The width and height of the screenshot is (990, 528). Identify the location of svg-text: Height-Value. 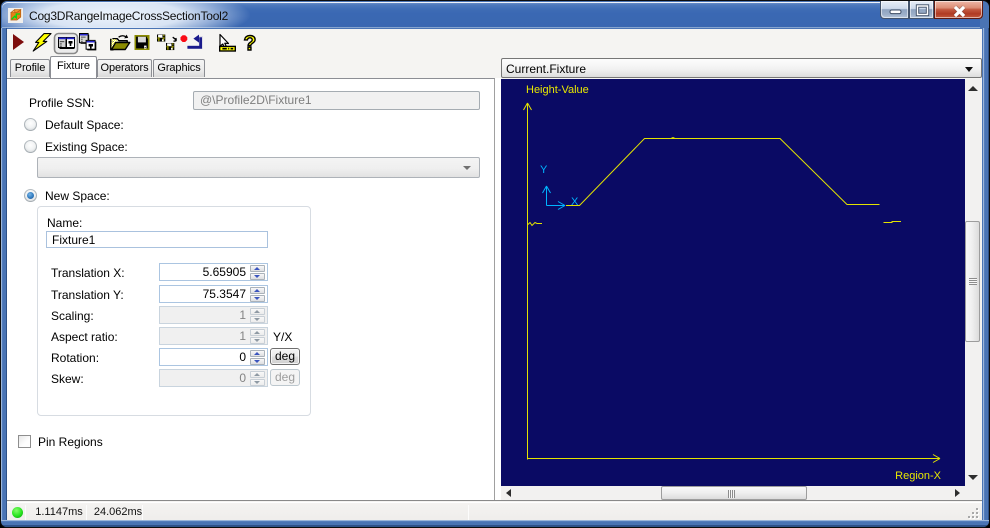
(557, 90).